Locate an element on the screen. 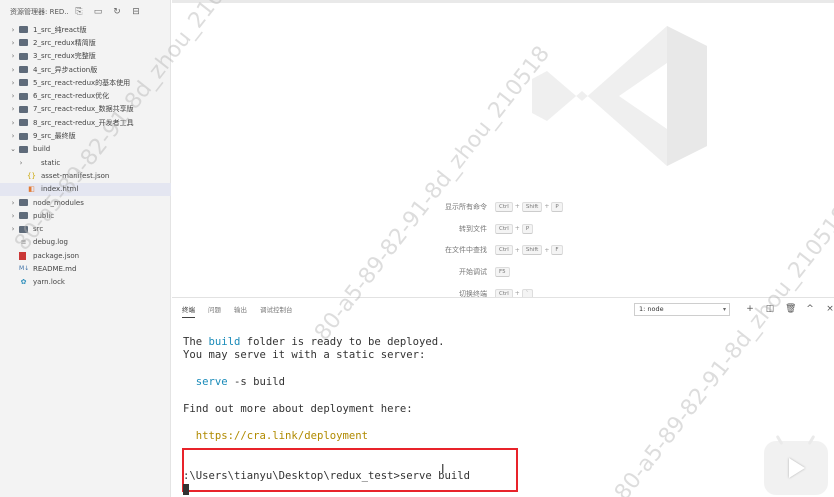  video-play-widget is located at coordinates (796, 464).